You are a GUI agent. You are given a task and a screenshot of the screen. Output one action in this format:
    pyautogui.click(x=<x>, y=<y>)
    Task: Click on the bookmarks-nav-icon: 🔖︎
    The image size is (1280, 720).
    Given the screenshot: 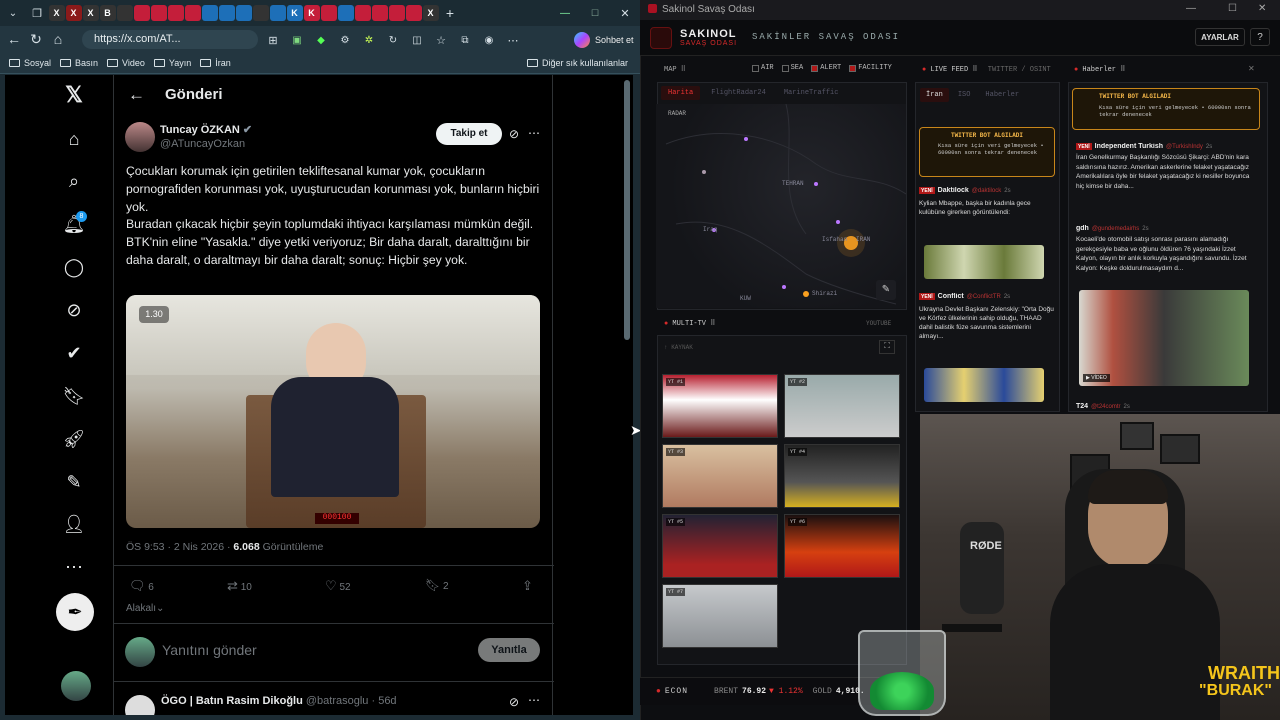 What is the action you would take?
    pyautogui.click(x=74, y=396)
    